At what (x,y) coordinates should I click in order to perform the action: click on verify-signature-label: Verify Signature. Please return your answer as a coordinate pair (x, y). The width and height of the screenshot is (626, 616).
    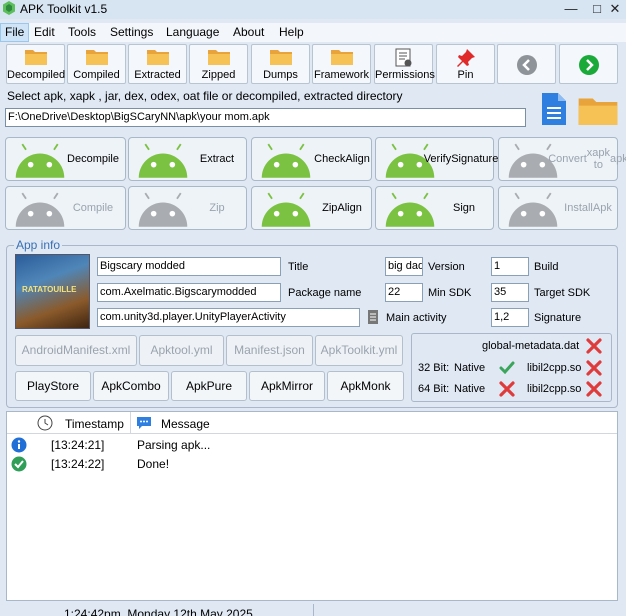
    Looking at the image, I should click on (461, 159).